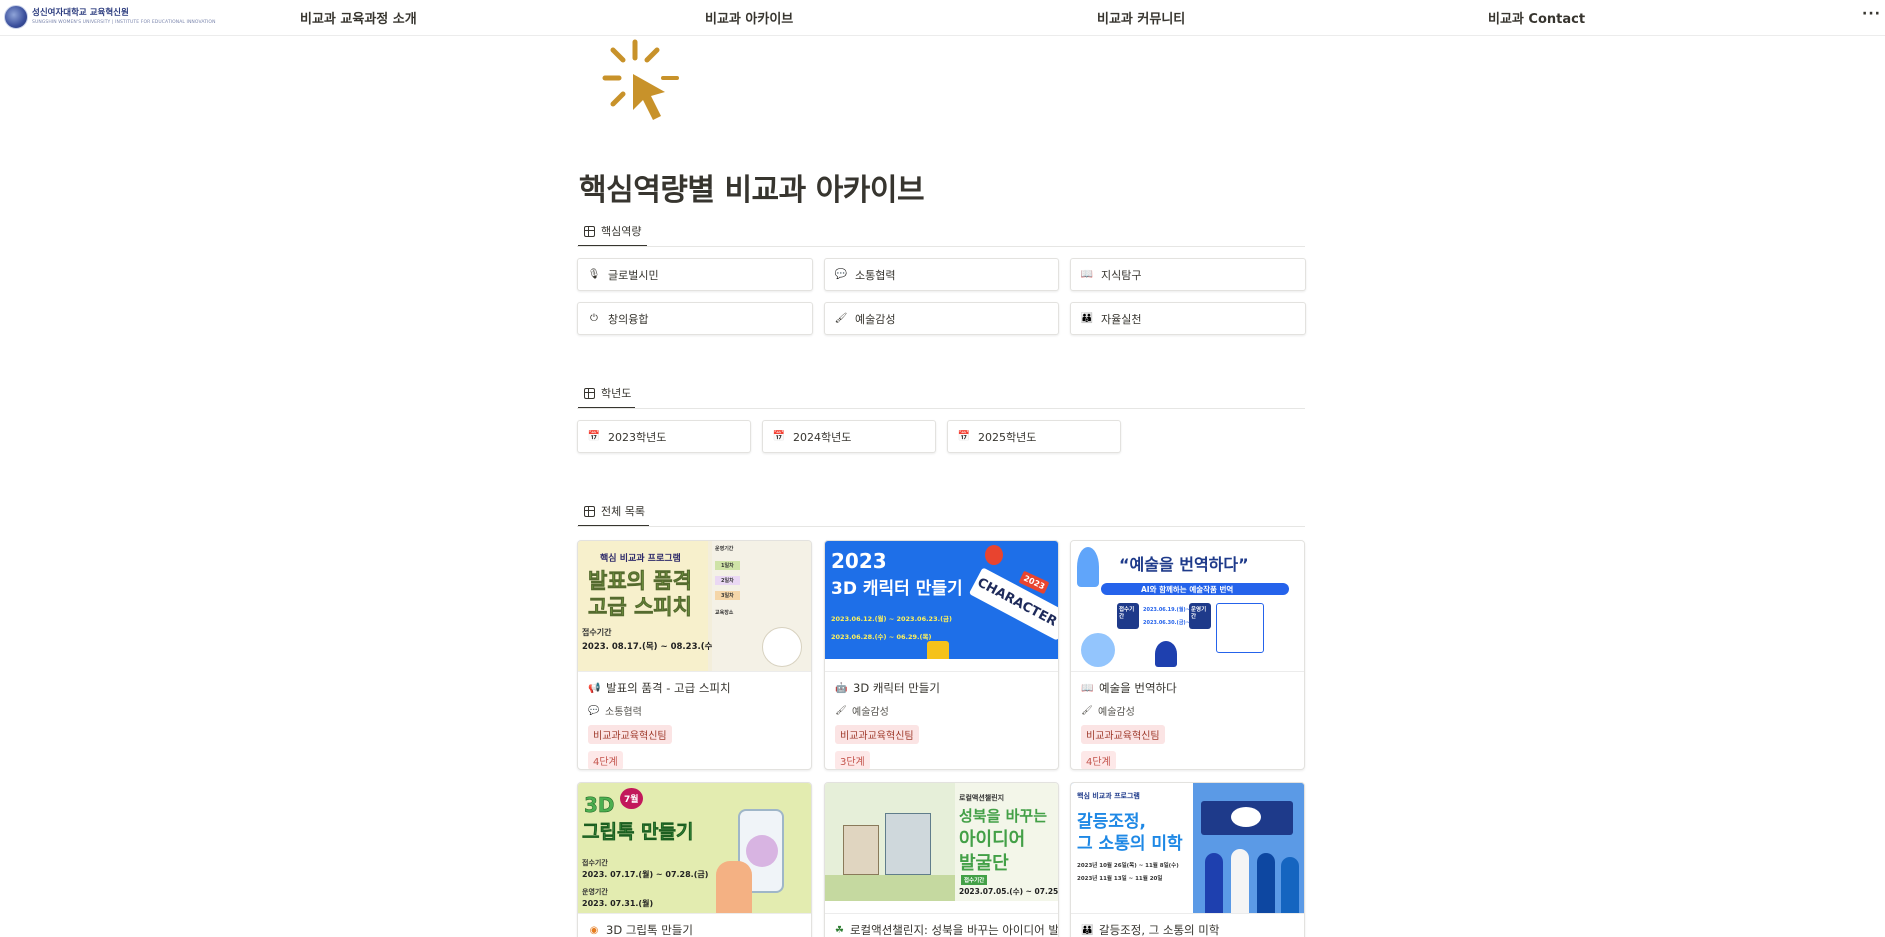 The image size is (1885, 937). I want to click on tab-year: 학년도, so click(607, 393).